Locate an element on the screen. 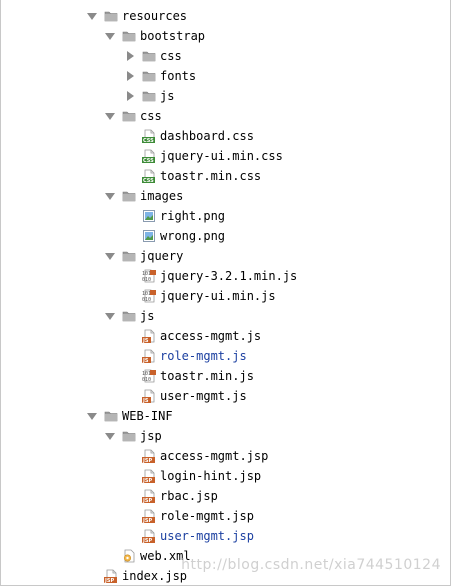 Image resolution: width=451 pixels, height=587 pixels. tree-item-resources: resources is located at coordinates (136, 16).